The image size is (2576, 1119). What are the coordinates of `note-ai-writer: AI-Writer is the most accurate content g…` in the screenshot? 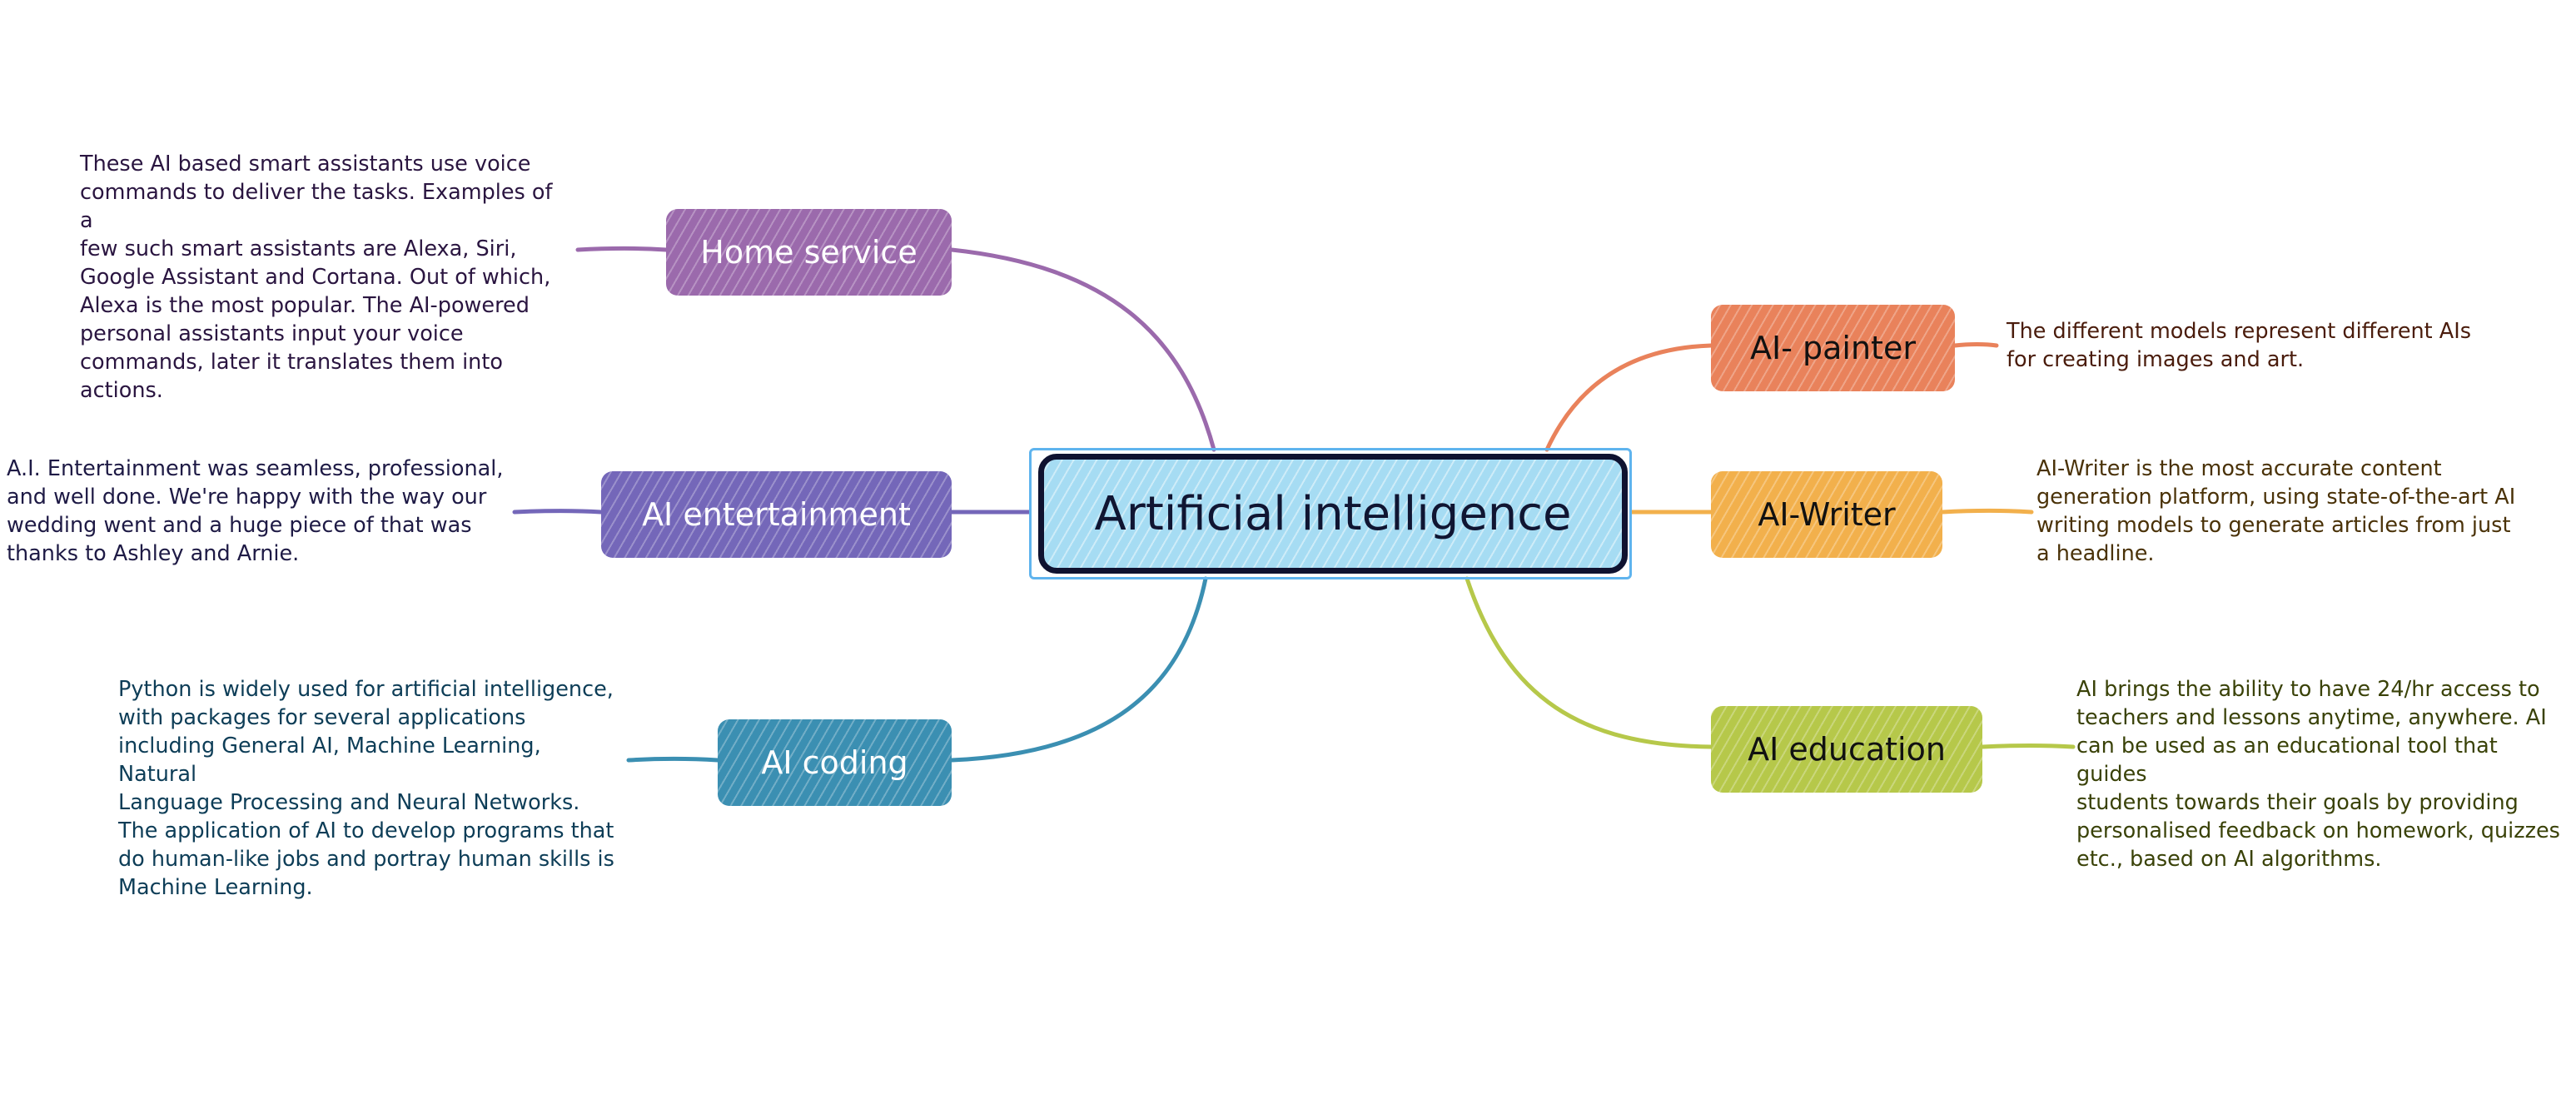 It's located at (2276, 511).